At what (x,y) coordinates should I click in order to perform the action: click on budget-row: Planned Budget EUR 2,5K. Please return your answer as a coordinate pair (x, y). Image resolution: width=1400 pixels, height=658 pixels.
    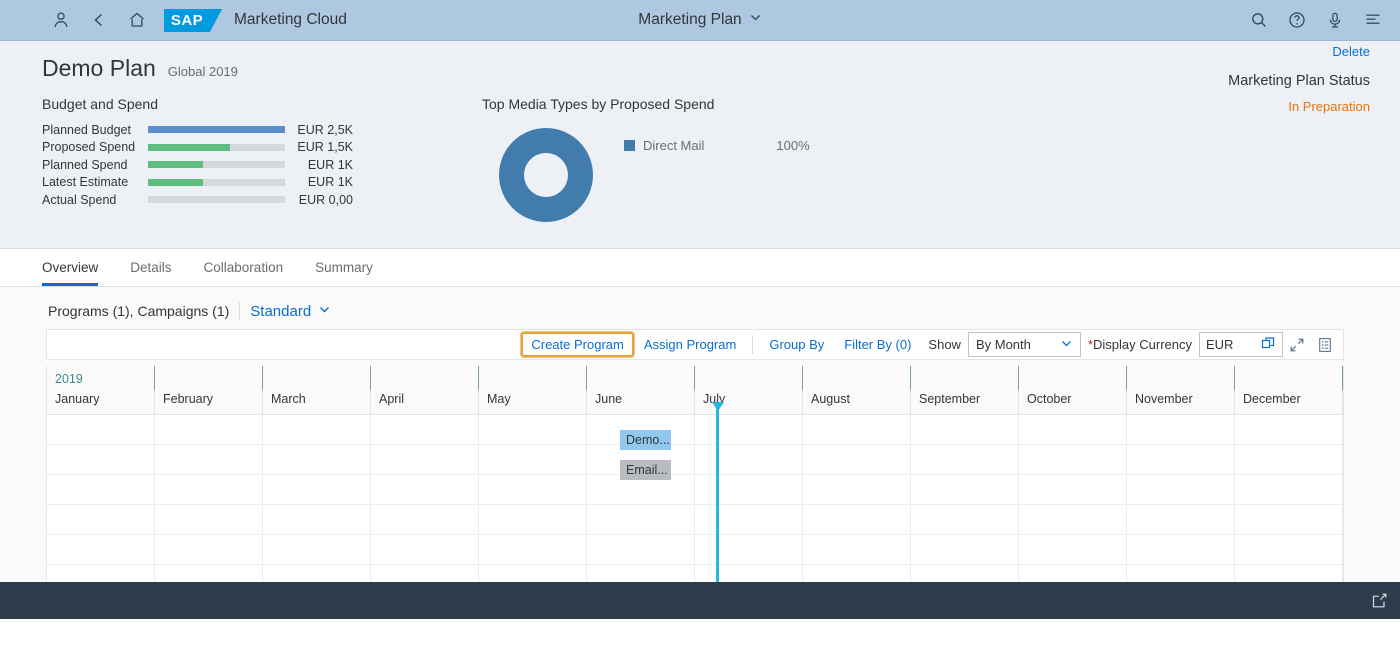
    Looking at the image, I should click on (257, 130).